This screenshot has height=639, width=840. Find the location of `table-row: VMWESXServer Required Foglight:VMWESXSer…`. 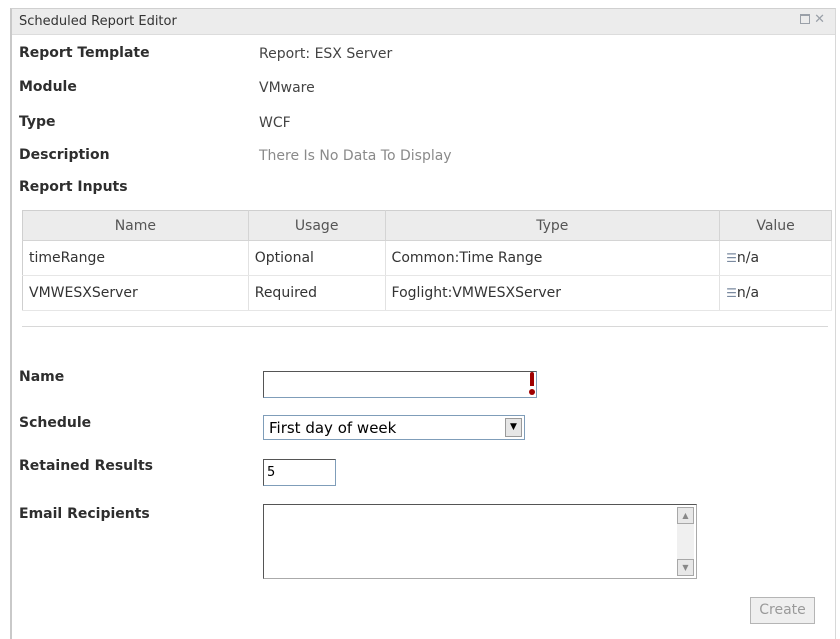

table-row: VMWESXServer Required Foglight:VMWESXSer… is located at coordinates (427, 293).